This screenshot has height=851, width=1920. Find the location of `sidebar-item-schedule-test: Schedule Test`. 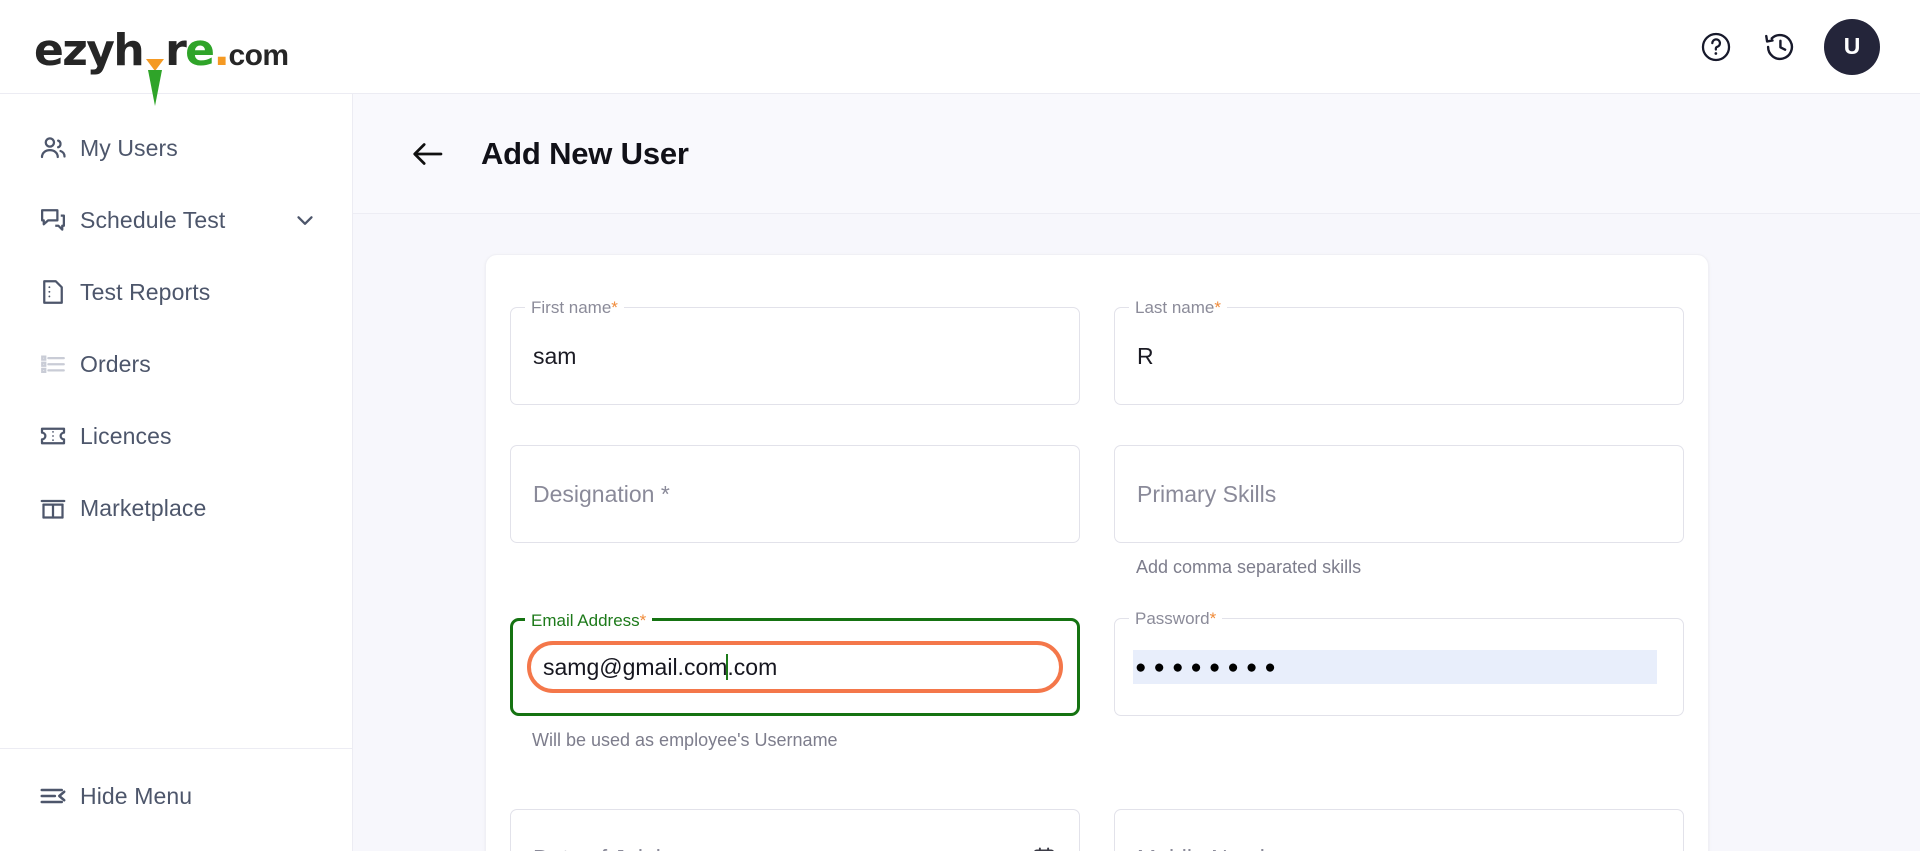

sidebar-item-schedule-test: Schedule Test is located at coordinates (176, 220).